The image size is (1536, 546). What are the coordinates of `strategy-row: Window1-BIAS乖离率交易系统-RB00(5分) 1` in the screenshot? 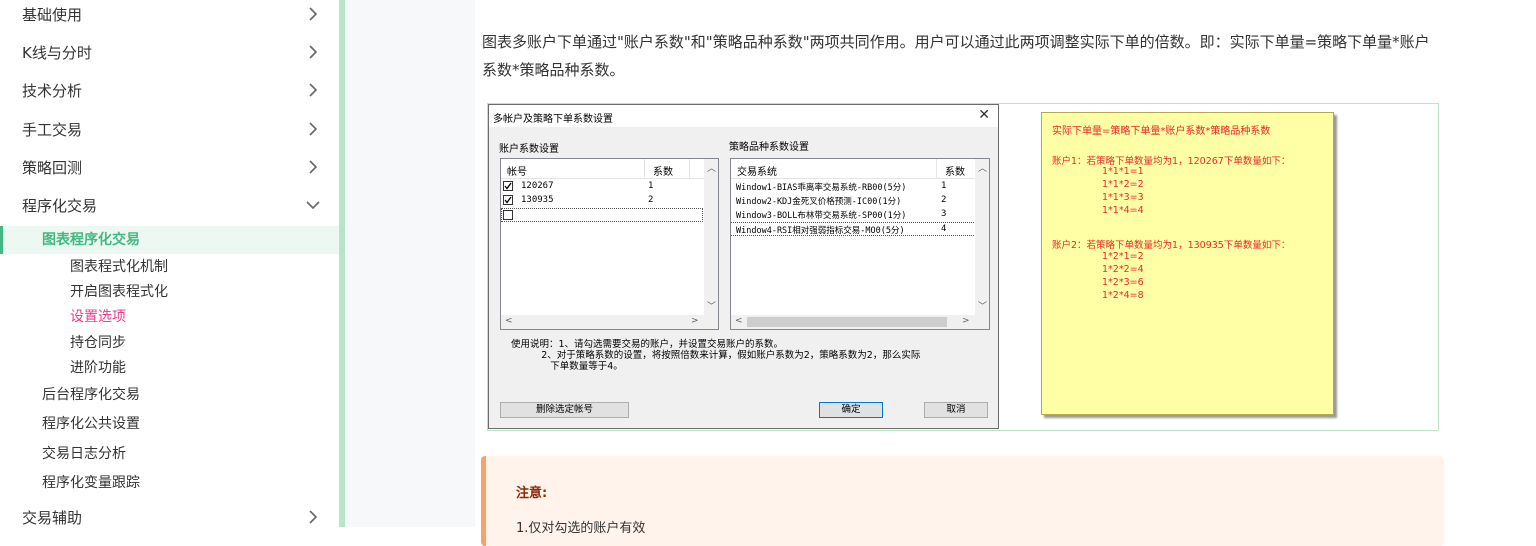 It's located at (852, 187).